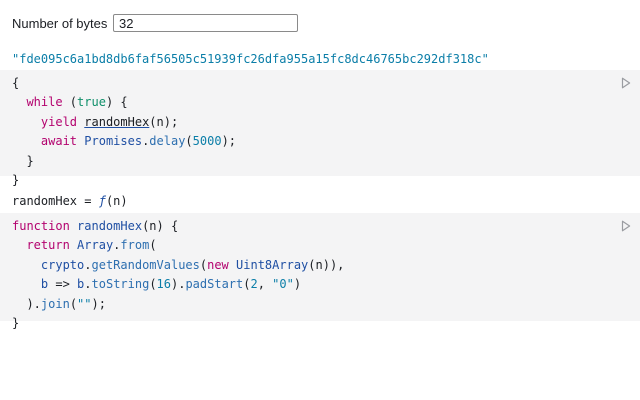  I want to click on code-method: toString, so click(120, 284).